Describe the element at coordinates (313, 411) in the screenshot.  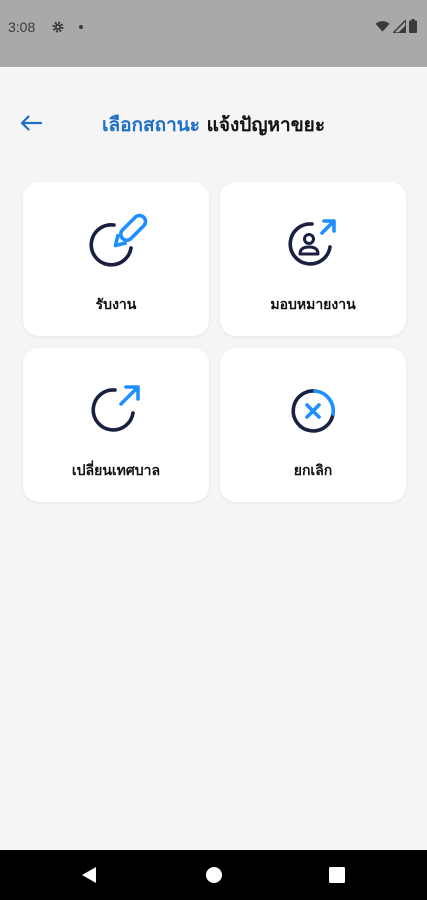
I see `cancel-icon` at that location.